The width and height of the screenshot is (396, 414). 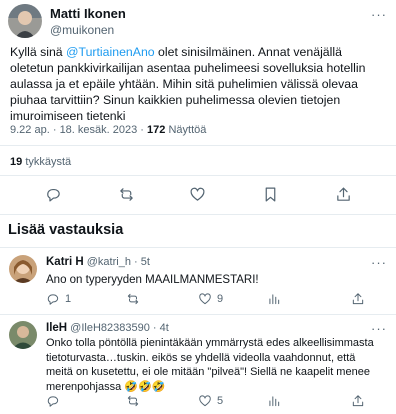 I want to click on reply-author-handle: @IleH82383590, so click(x=110, y=328).